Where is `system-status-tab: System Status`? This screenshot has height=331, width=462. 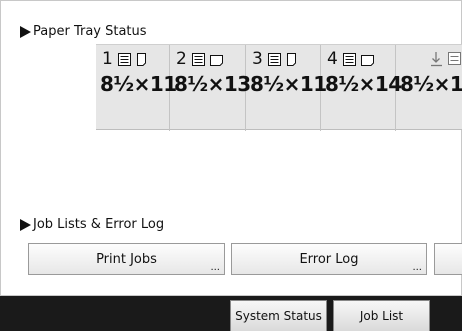 system-status-tab: System Status is located at coordinates (278, 315).